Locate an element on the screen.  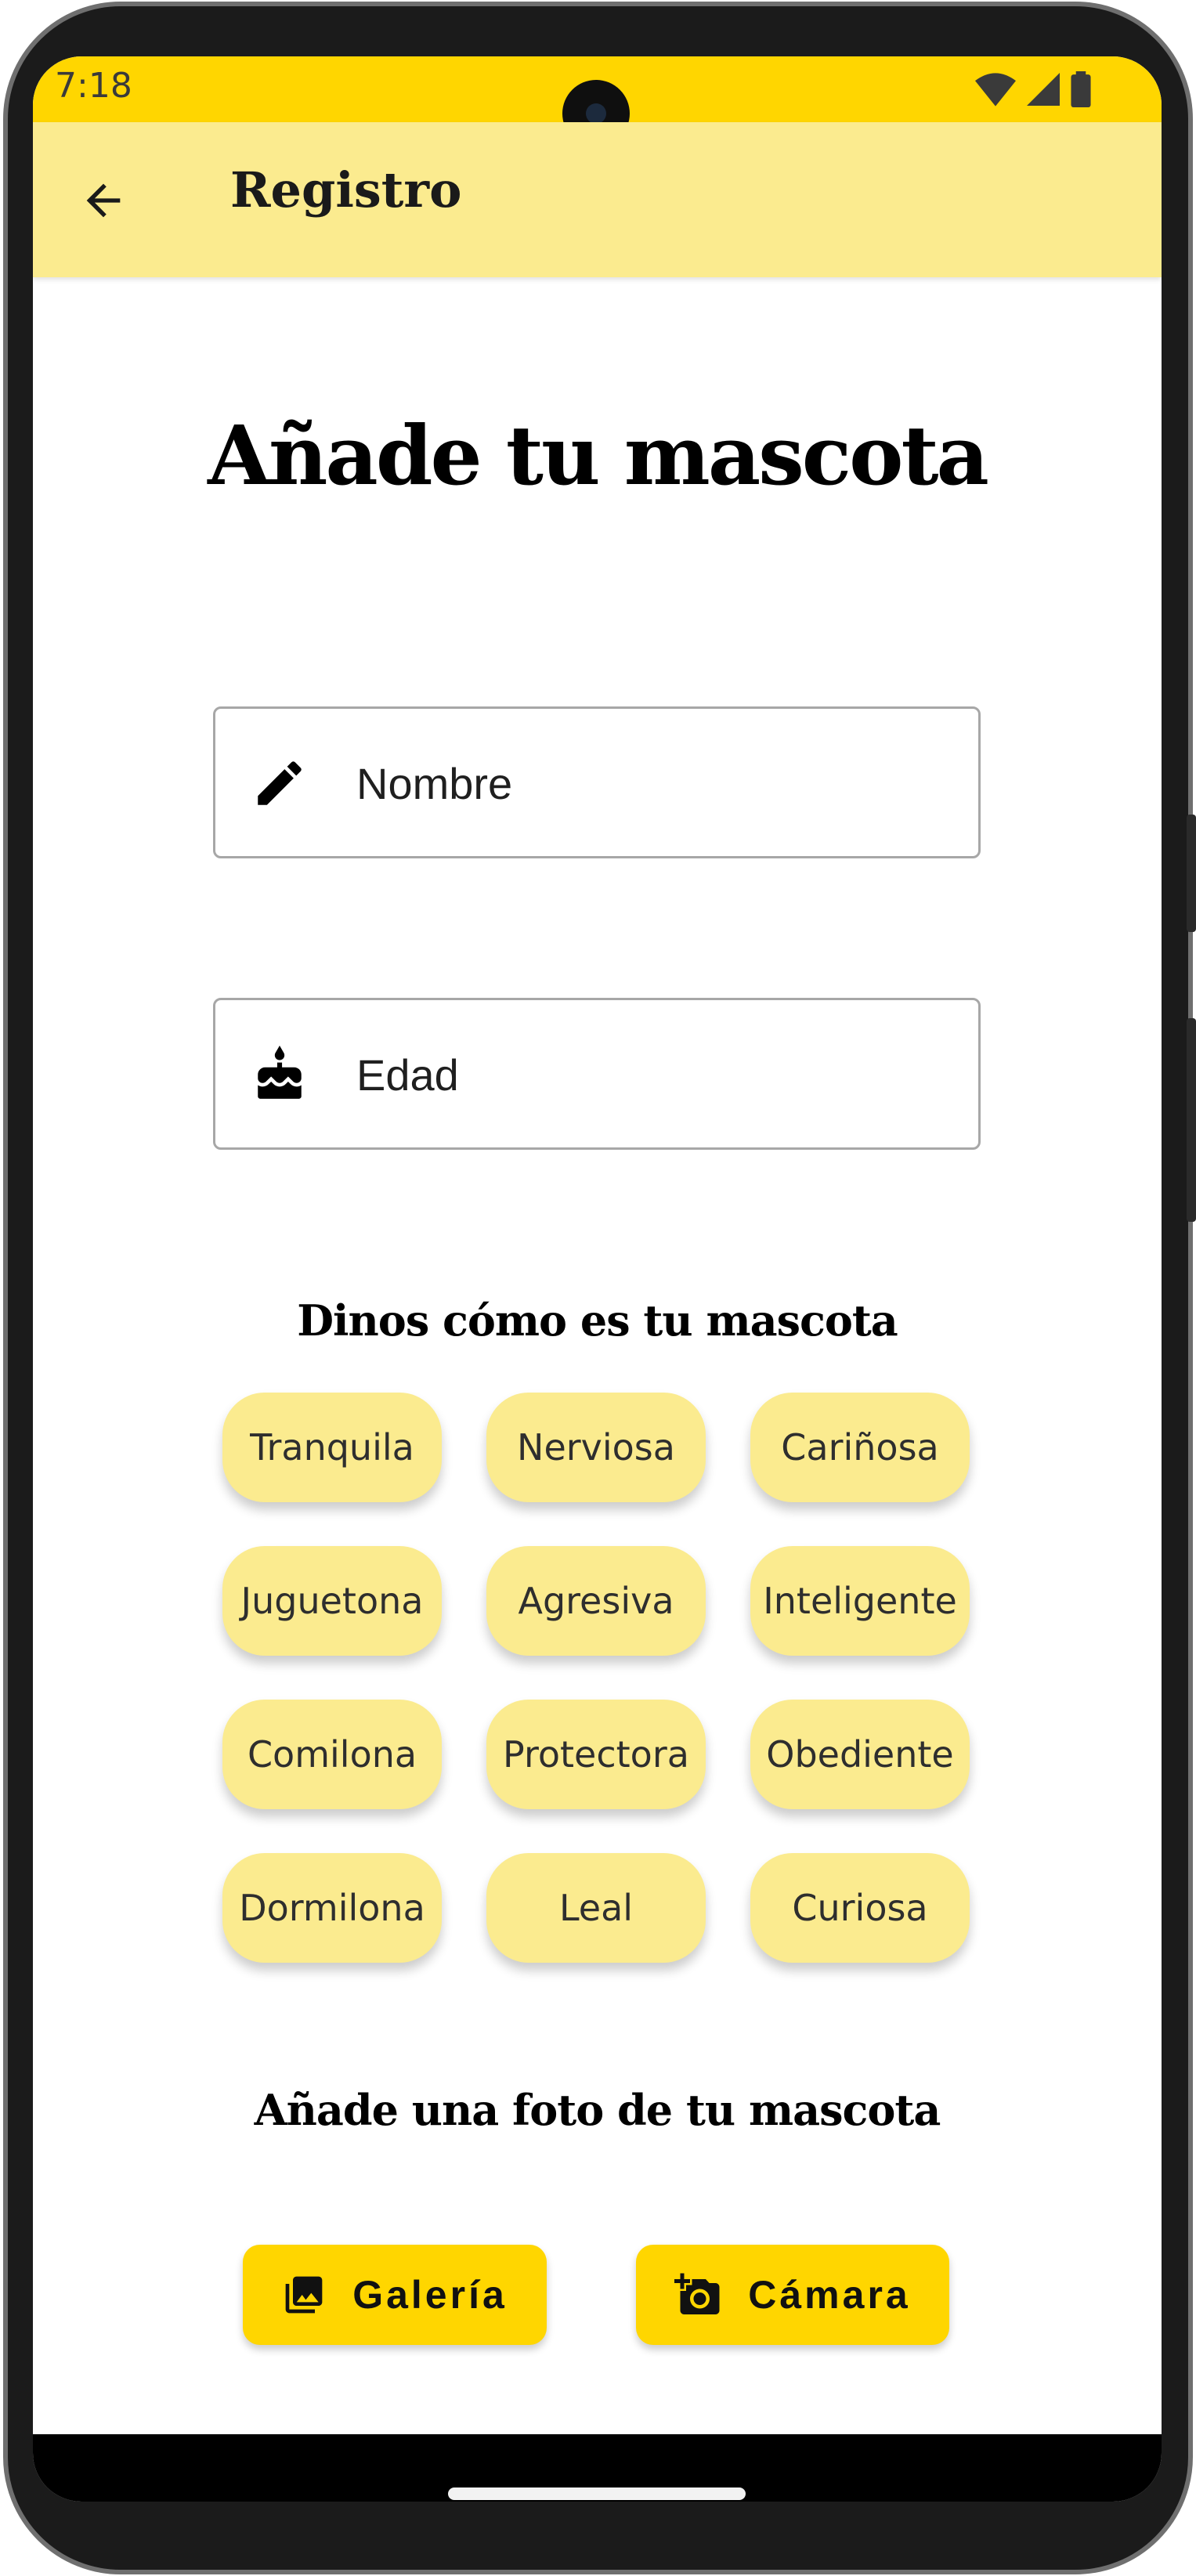
add-camera-icon is located at coordinates (697, 2293).